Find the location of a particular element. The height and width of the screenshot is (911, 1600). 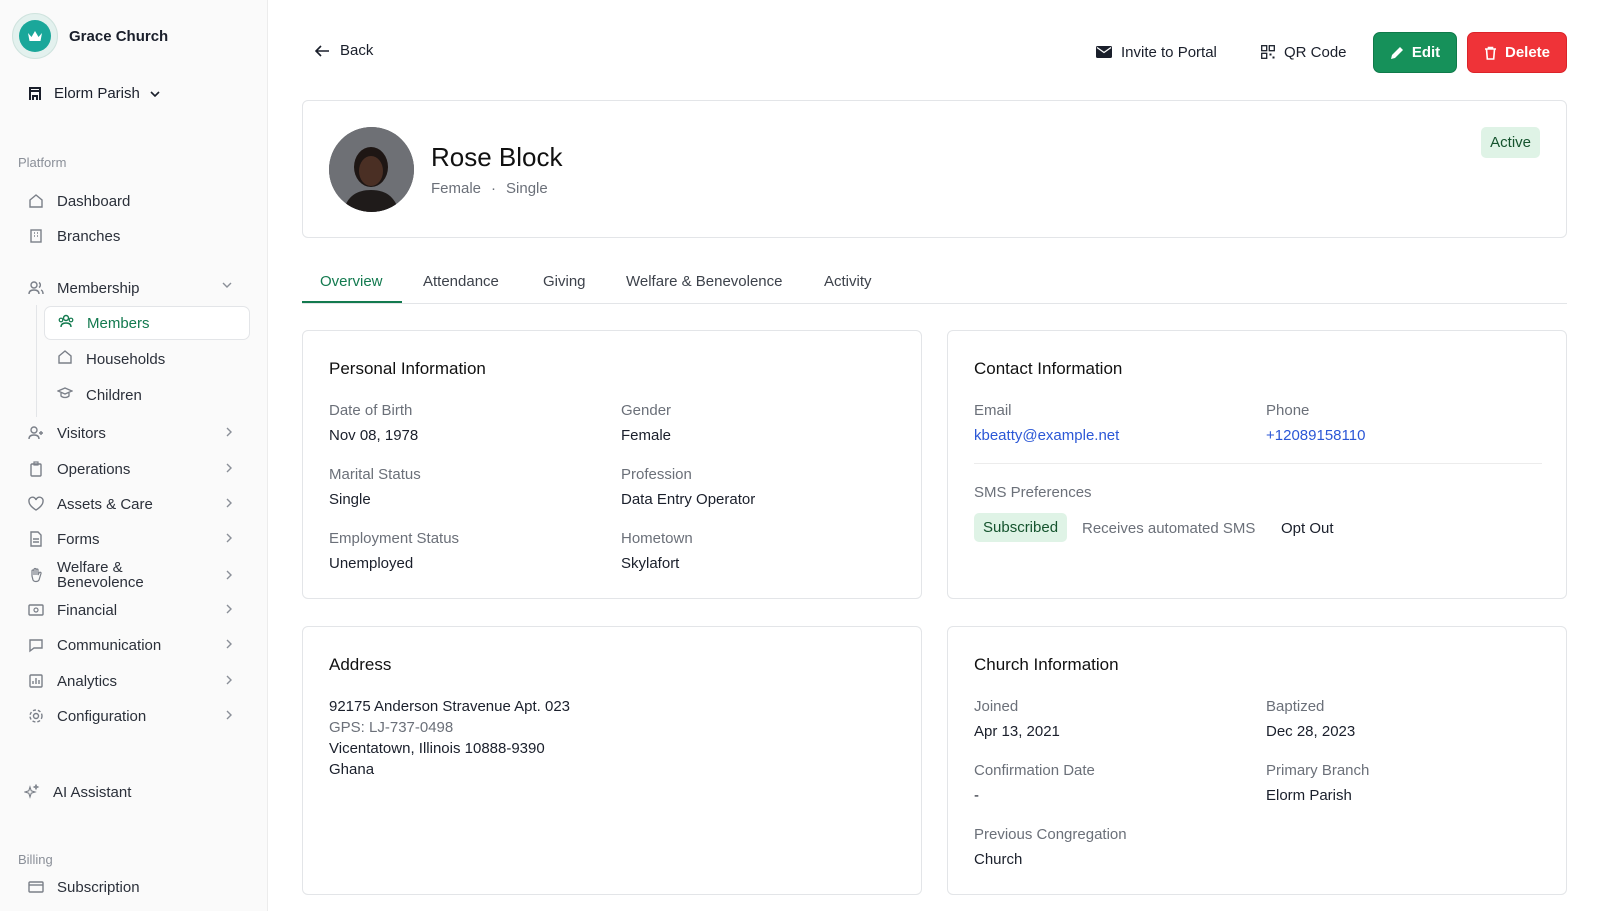

nav-assets-label: Assets & Care is located at coordinates (105, 504).